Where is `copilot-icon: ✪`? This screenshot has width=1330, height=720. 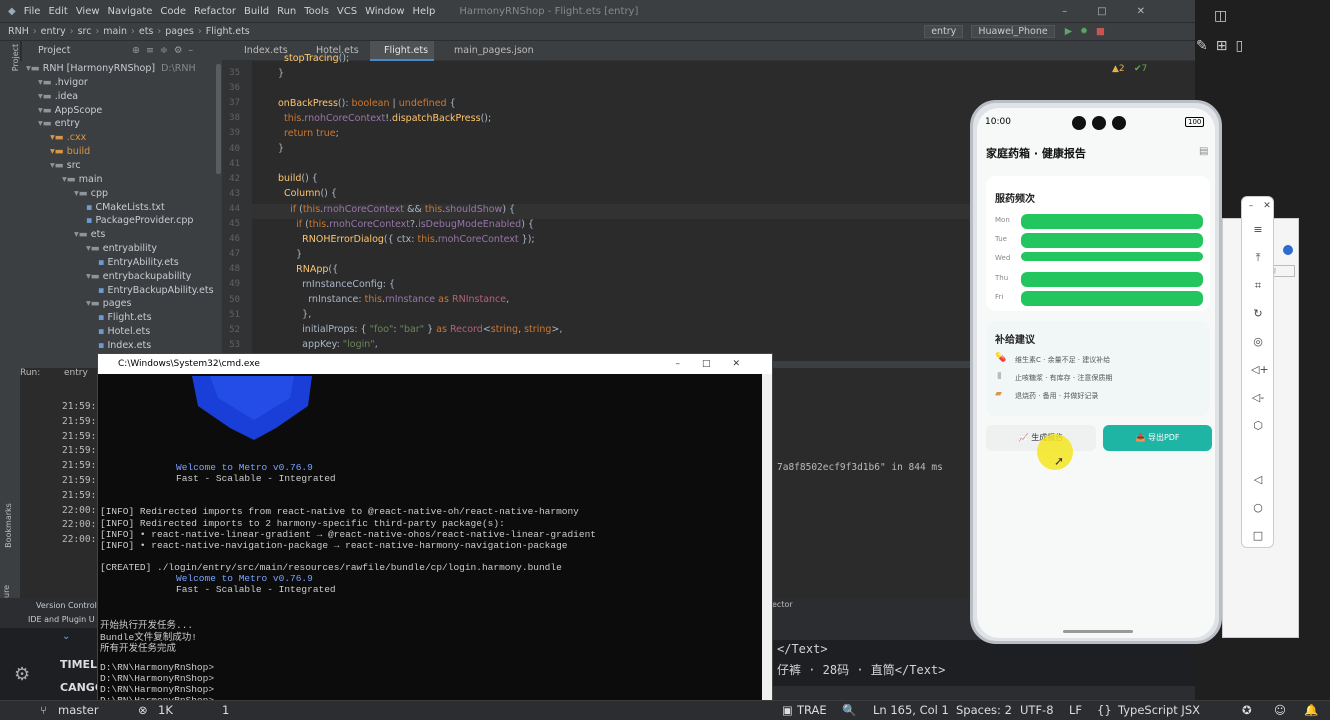
copilot-icon: ✪ is located at coordinates (1247, 710).